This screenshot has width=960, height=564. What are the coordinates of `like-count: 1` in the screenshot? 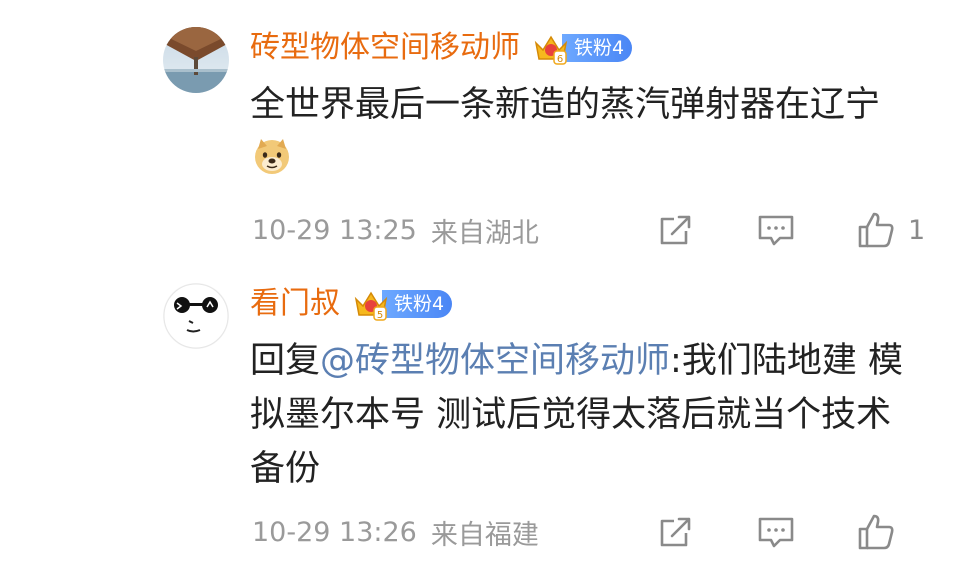 It's located at (917, 230).